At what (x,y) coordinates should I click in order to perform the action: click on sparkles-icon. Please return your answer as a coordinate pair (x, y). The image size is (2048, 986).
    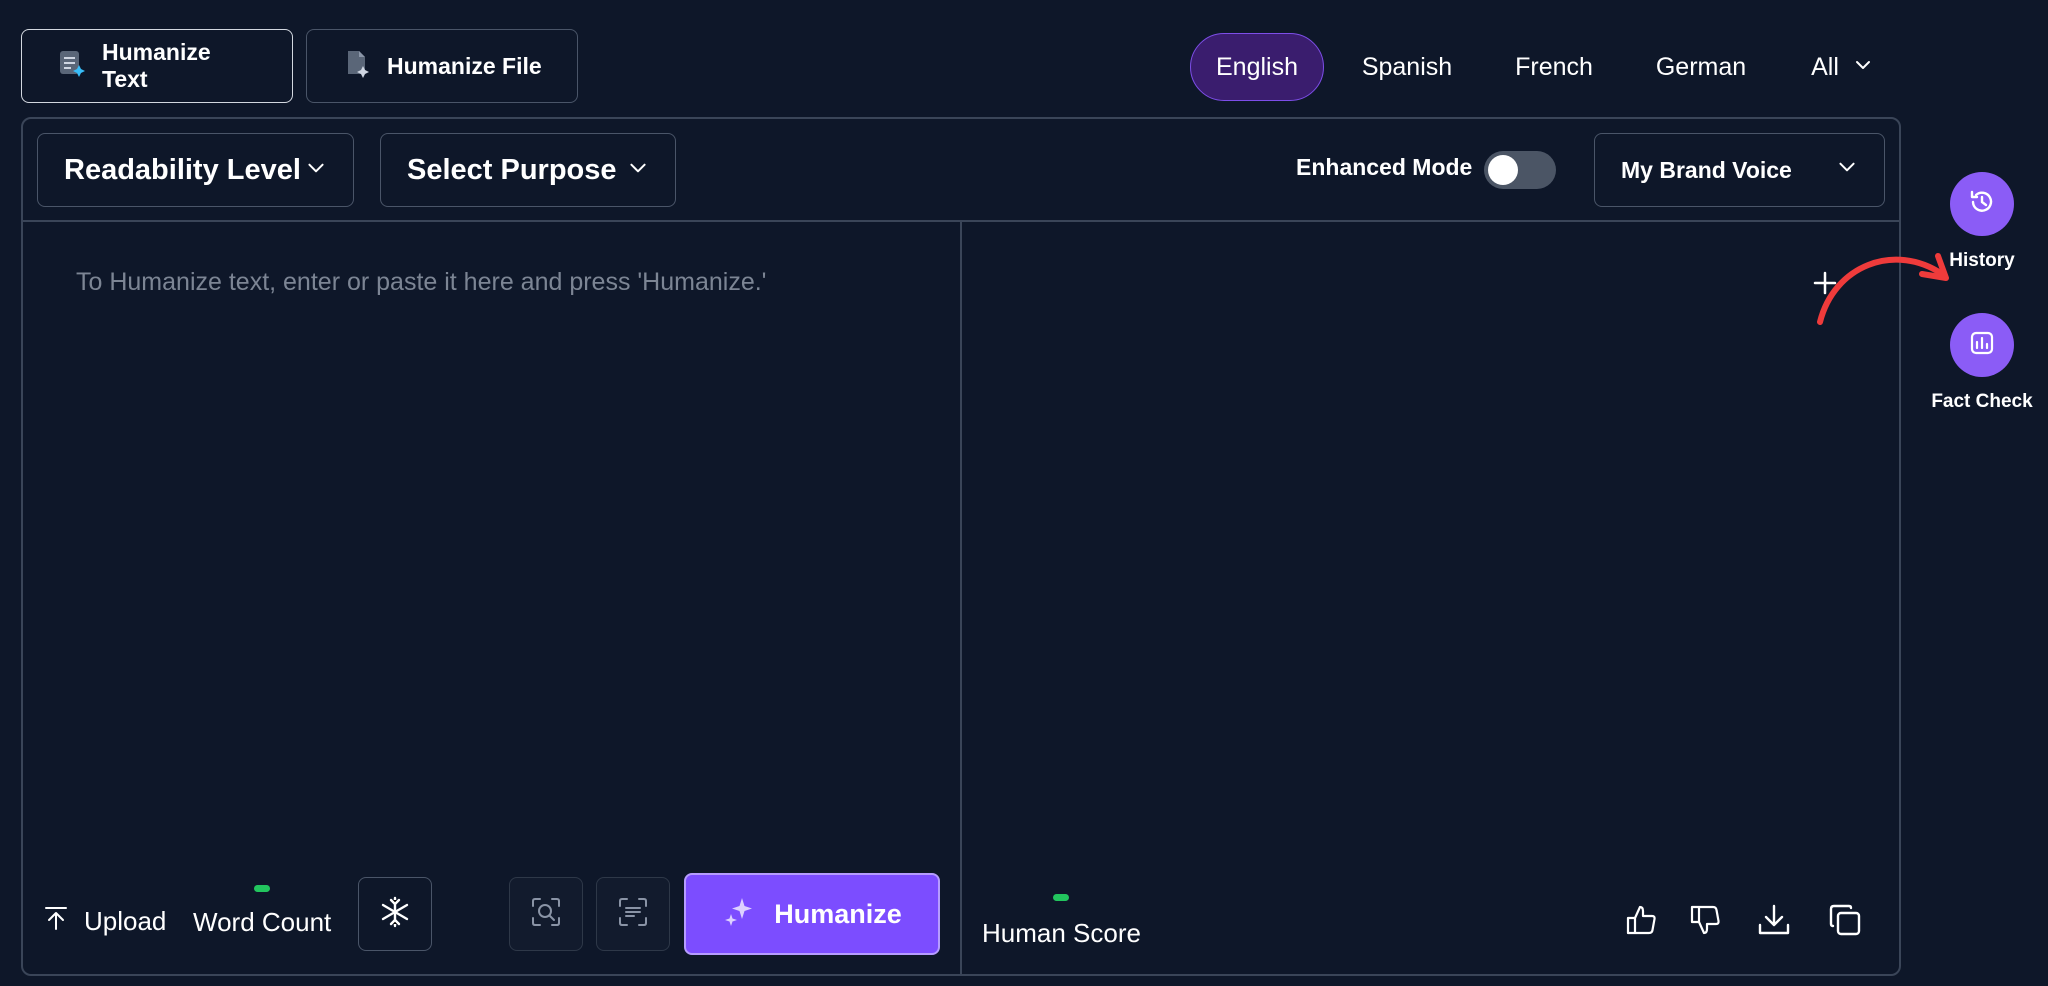
    Looking at the image, I should click on (739, 914).